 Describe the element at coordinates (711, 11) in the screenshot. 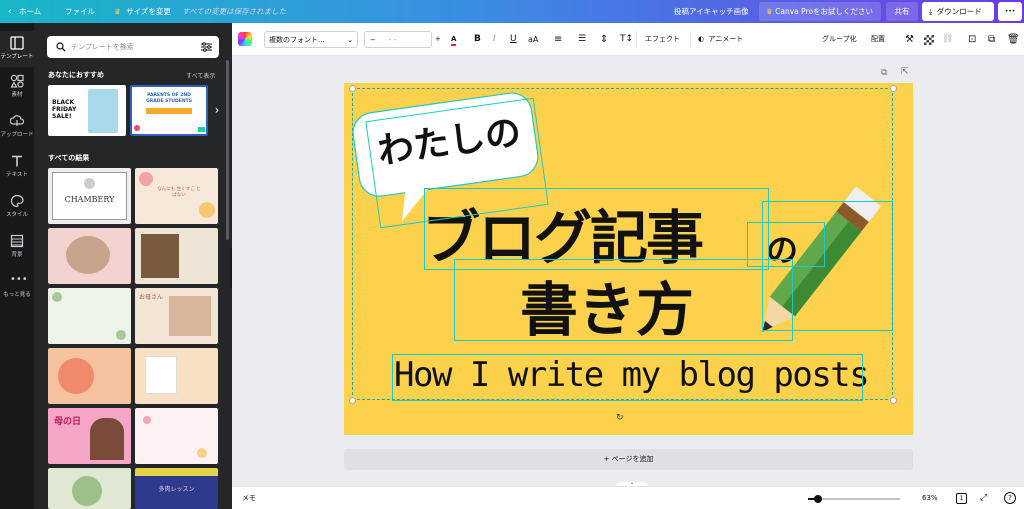

I see `design-title: 投稿アイキャッチ画像` at that location.